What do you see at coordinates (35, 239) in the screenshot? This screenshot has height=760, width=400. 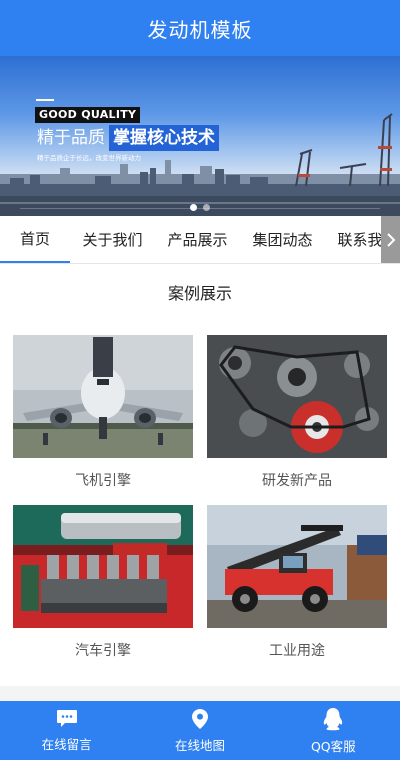 I see `nav-item-home: 首页` at bounding box center [35, 239].